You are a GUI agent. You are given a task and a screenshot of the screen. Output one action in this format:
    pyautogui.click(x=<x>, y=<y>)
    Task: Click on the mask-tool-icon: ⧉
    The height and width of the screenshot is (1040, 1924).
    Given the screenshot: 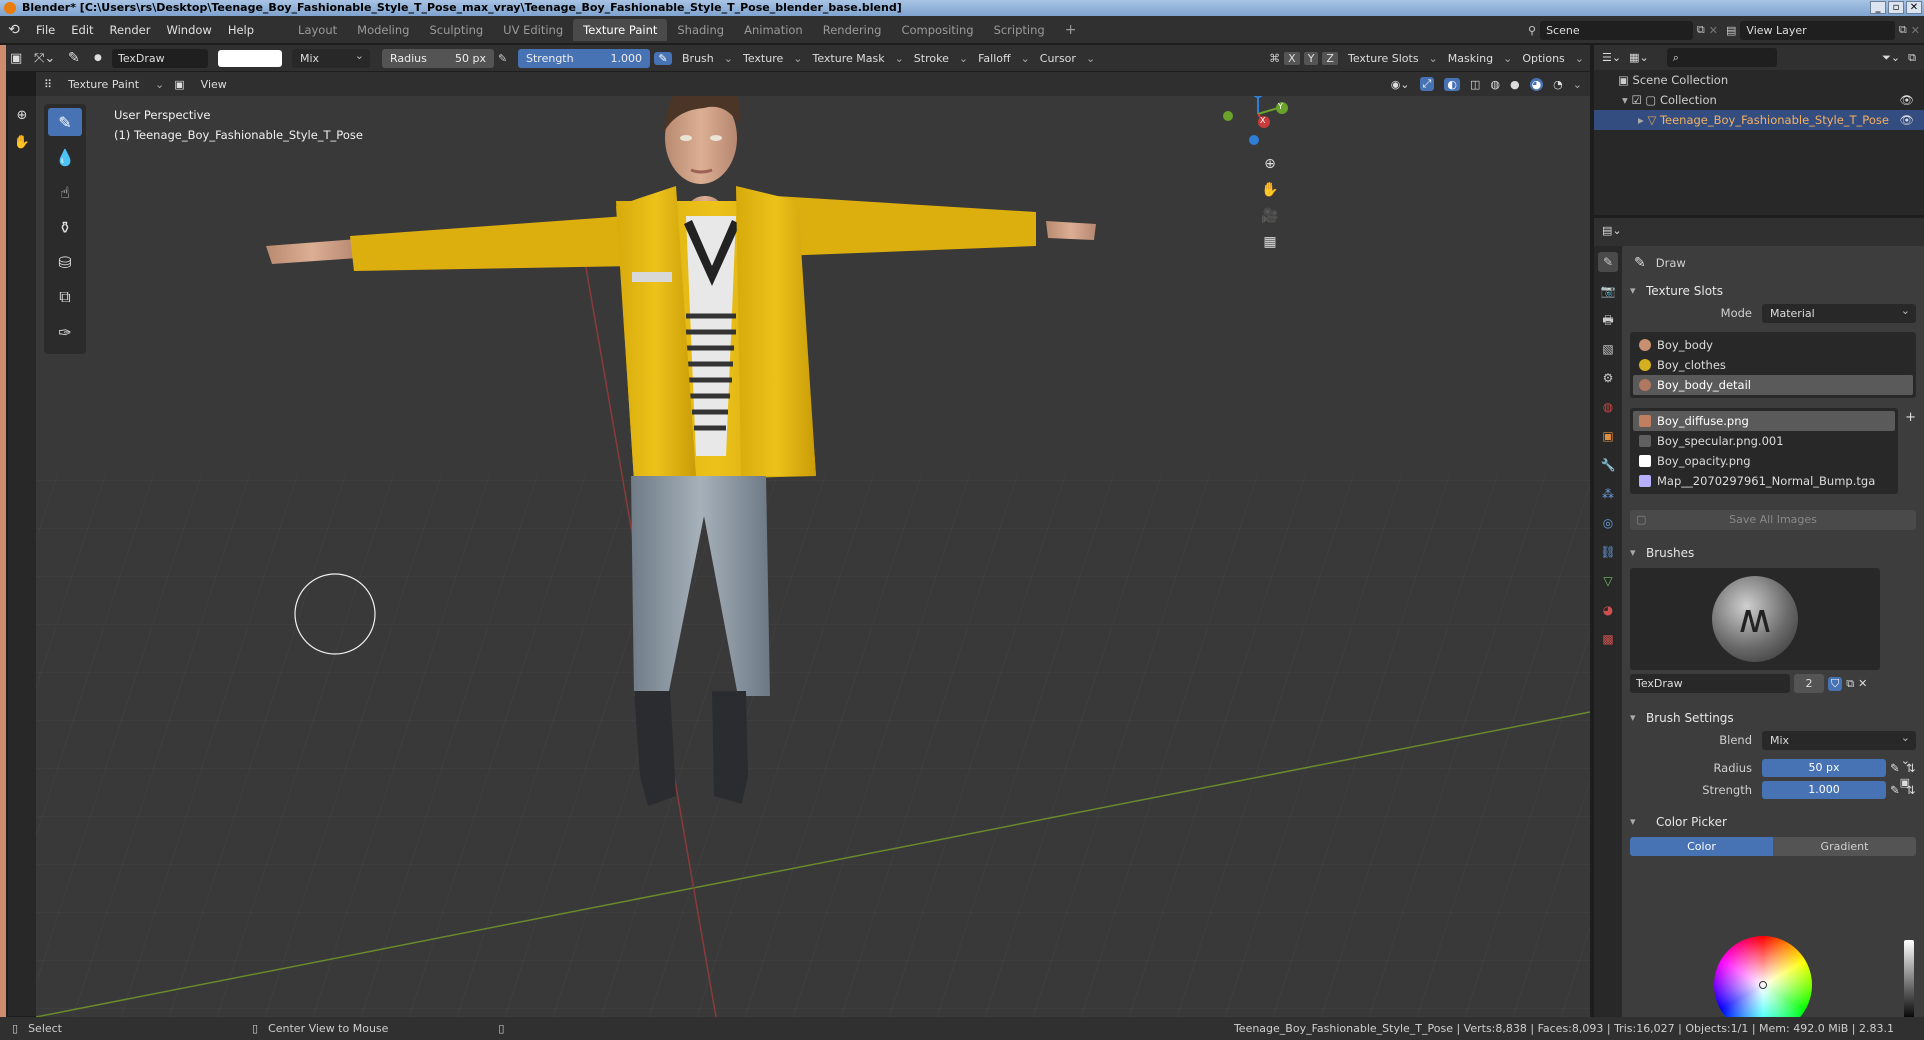 What is the action you would take?
    pyautogui.click(x=65, y=297)
    